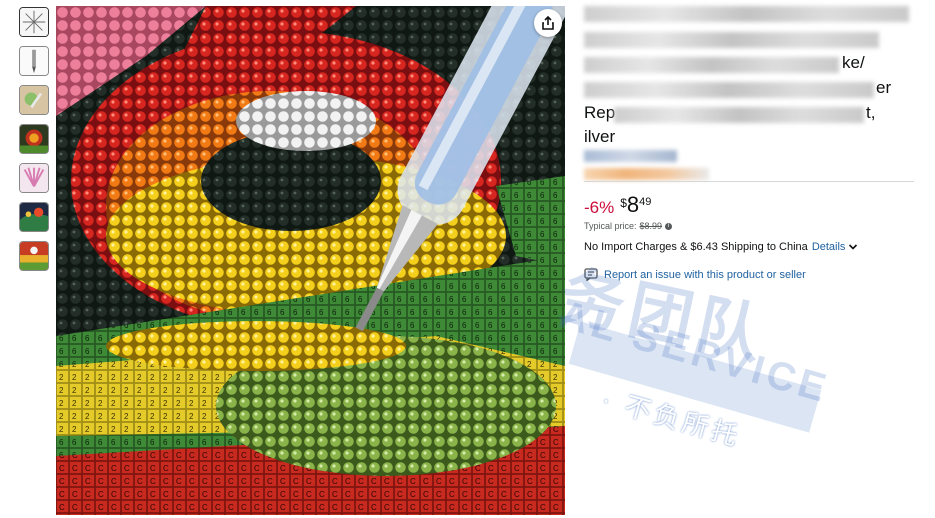 This screenshot has height=518, width=935. Describe the element at coordinates (884, 87) in the screenshot. I see `title-fragment: er` at that location.